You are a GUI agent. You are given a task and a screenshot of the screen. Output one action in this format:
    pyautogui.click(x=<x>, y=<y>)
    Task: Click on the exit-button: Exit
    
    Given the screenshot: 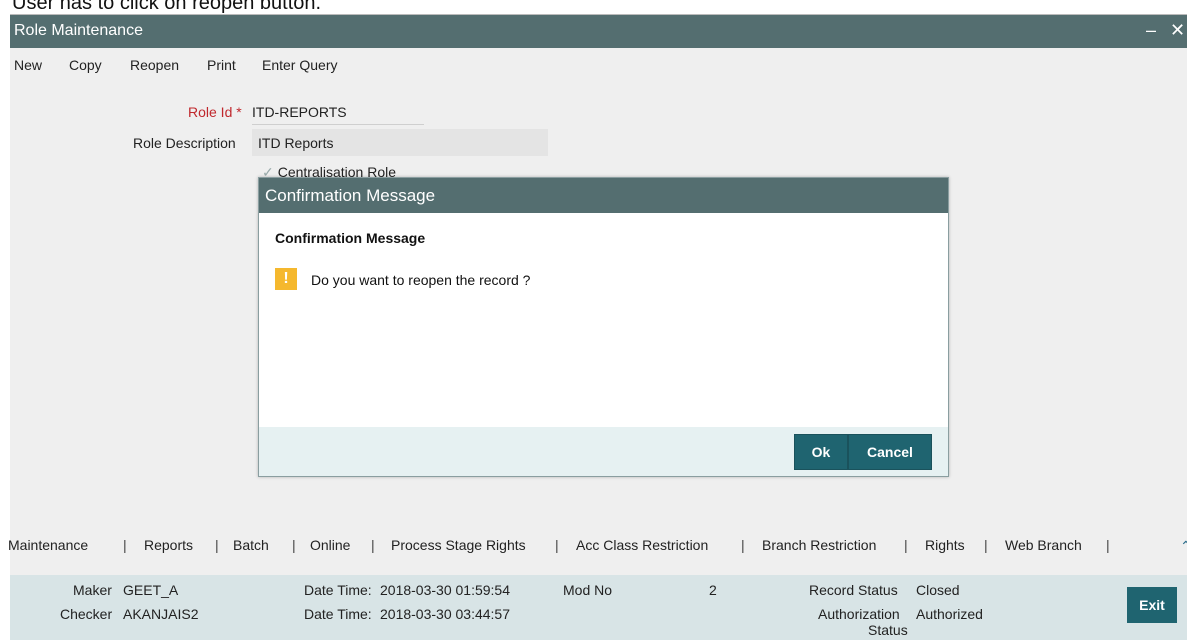 What is the action you would take?
    pyautogui.click(x=1152, y=605)
    